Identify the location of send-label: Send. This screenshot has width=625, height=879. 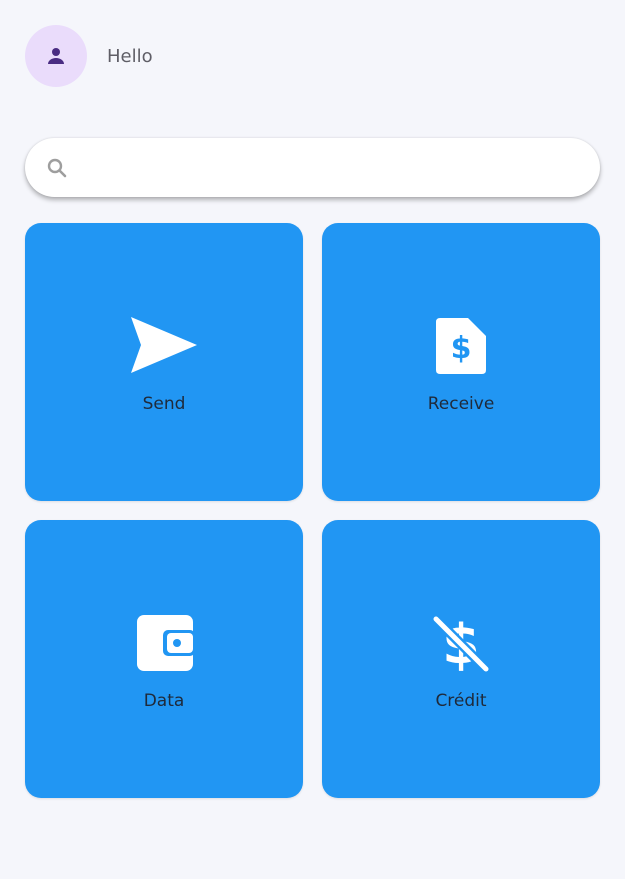
(164, 404).